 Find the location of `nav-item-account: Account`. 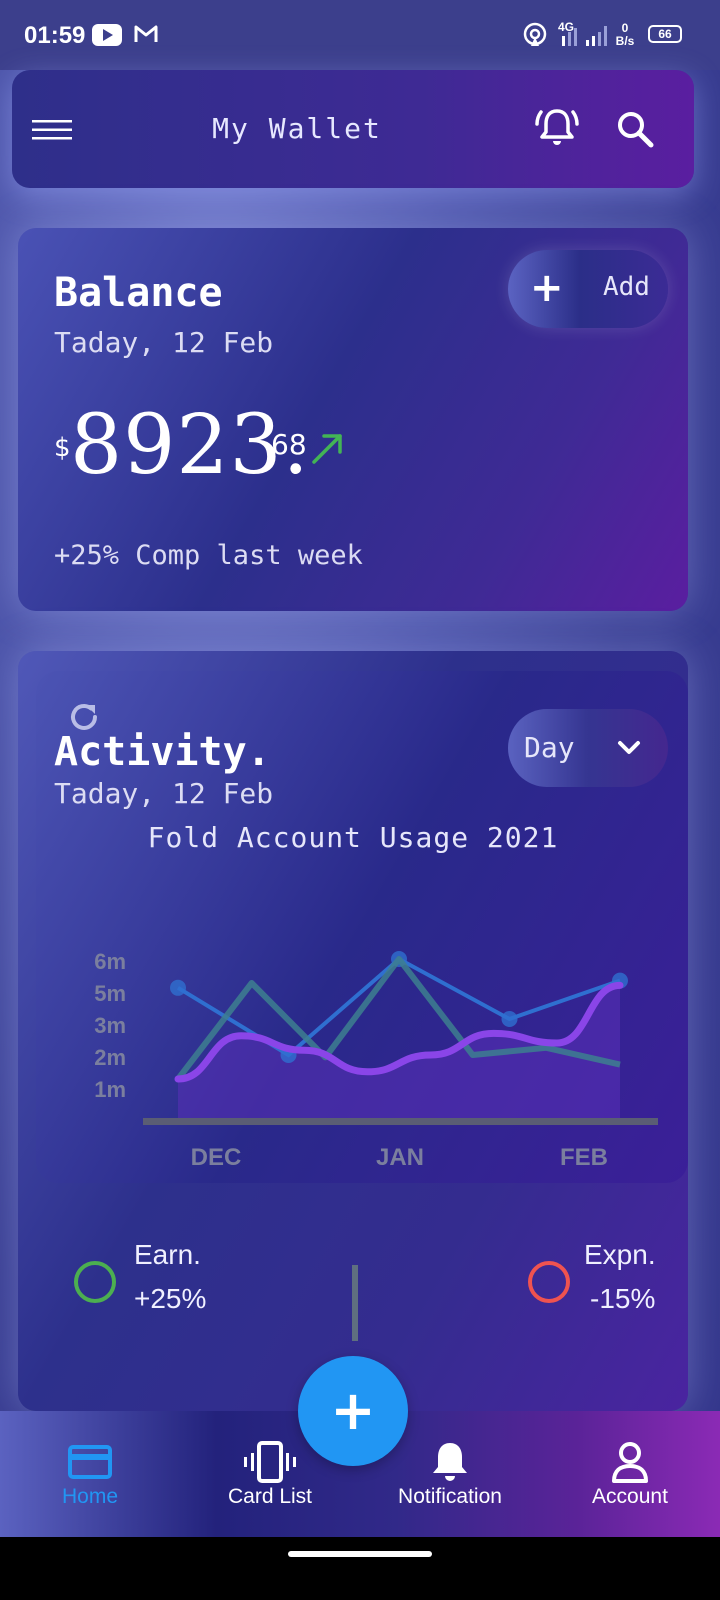

nav-item-account: Account is located at coordinates (630, 1474).